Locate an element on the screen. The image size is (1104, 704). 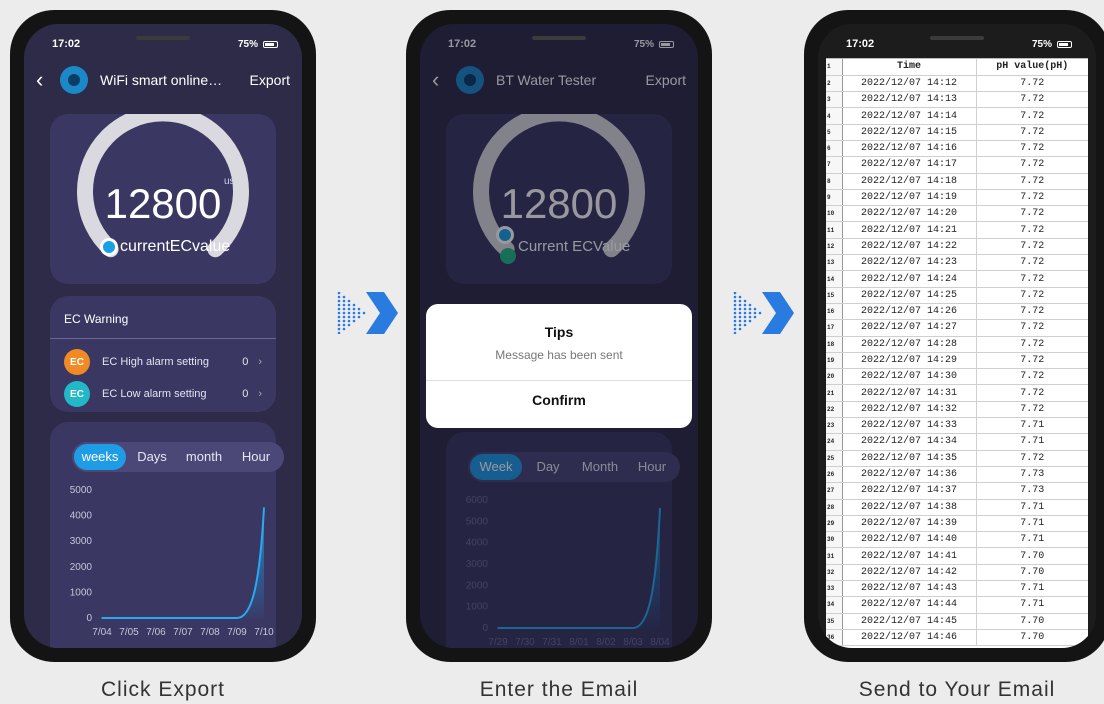
row-number: 3 is located at coordinates (834, 100).